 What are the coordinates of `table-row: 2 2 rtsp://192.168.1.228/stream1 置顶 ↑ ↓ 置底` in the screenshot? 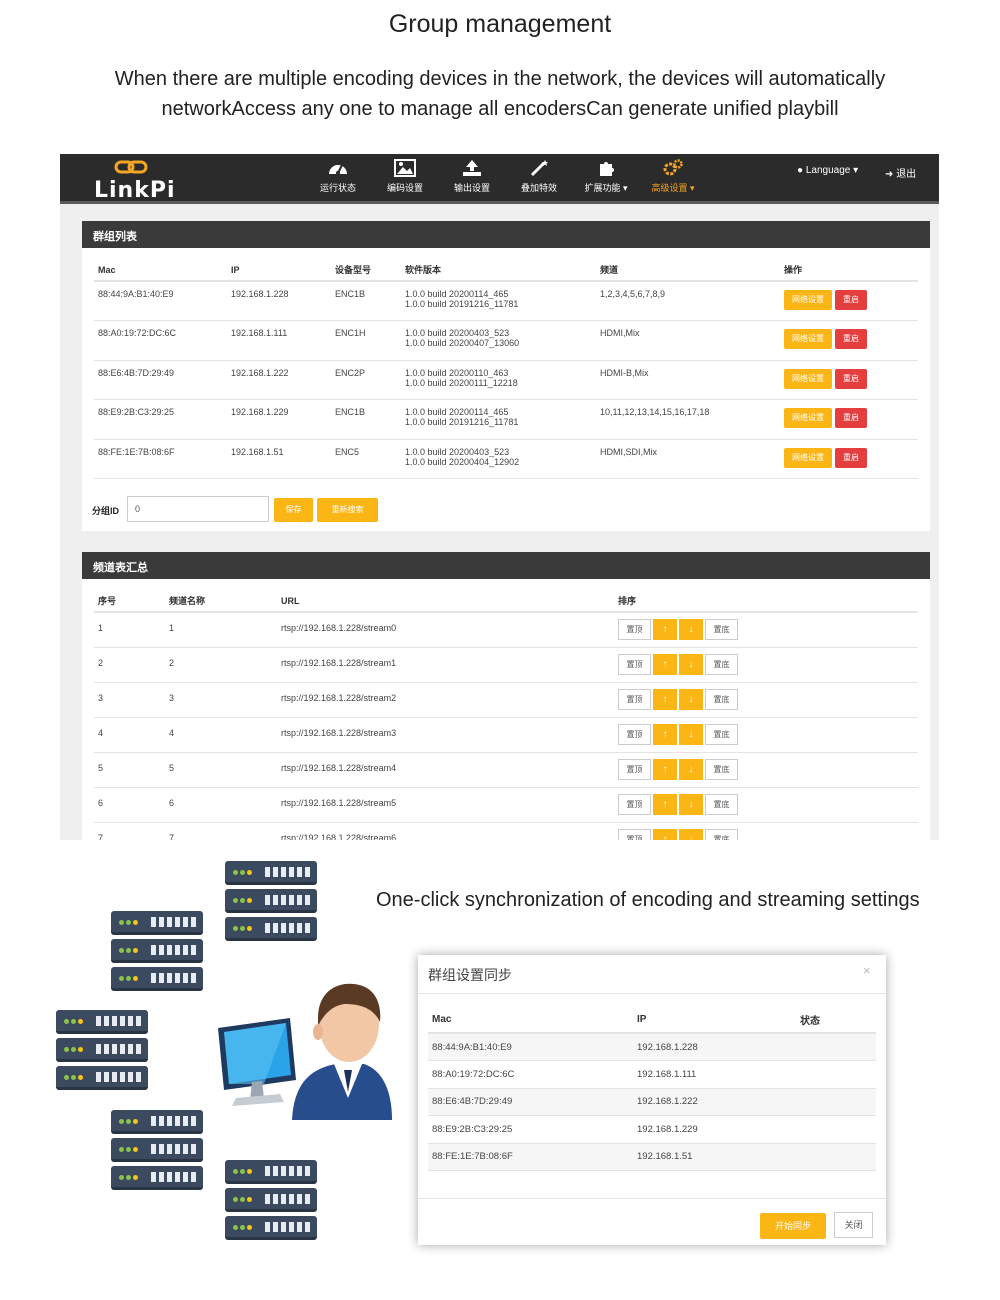 It's located at (506, 665).